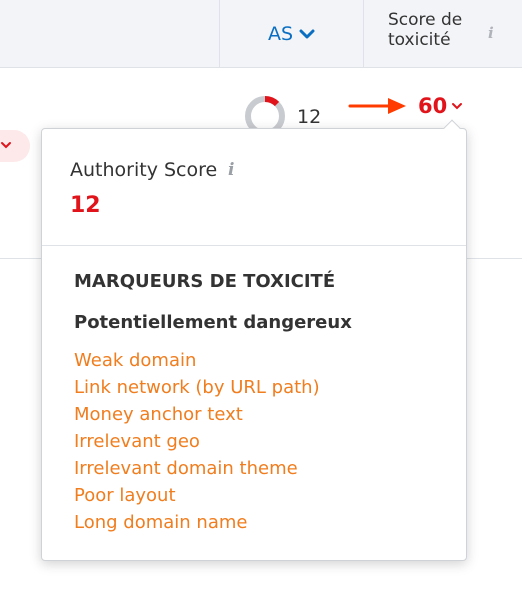 The image size is (522, 600). What do you see at coordinates (425, 30) in the screenshot?
I see `column-header-toxicity-label: Score de toxicité` at bounding box center [425, 30].